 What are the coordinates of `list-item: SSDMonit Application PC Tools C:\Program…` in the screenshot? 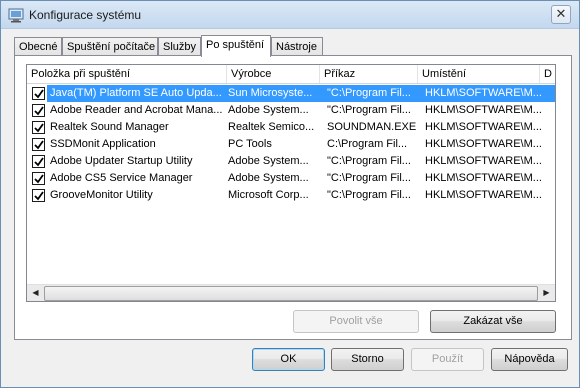 It's located at (291, 144).